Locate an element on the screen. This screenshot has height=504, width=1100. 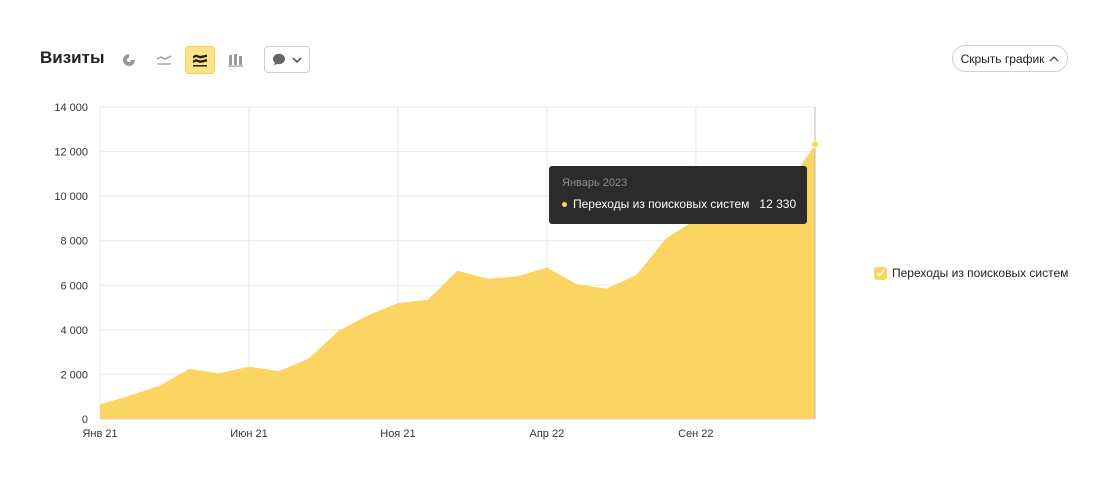
check-icon is located at coordinates (880, 273).